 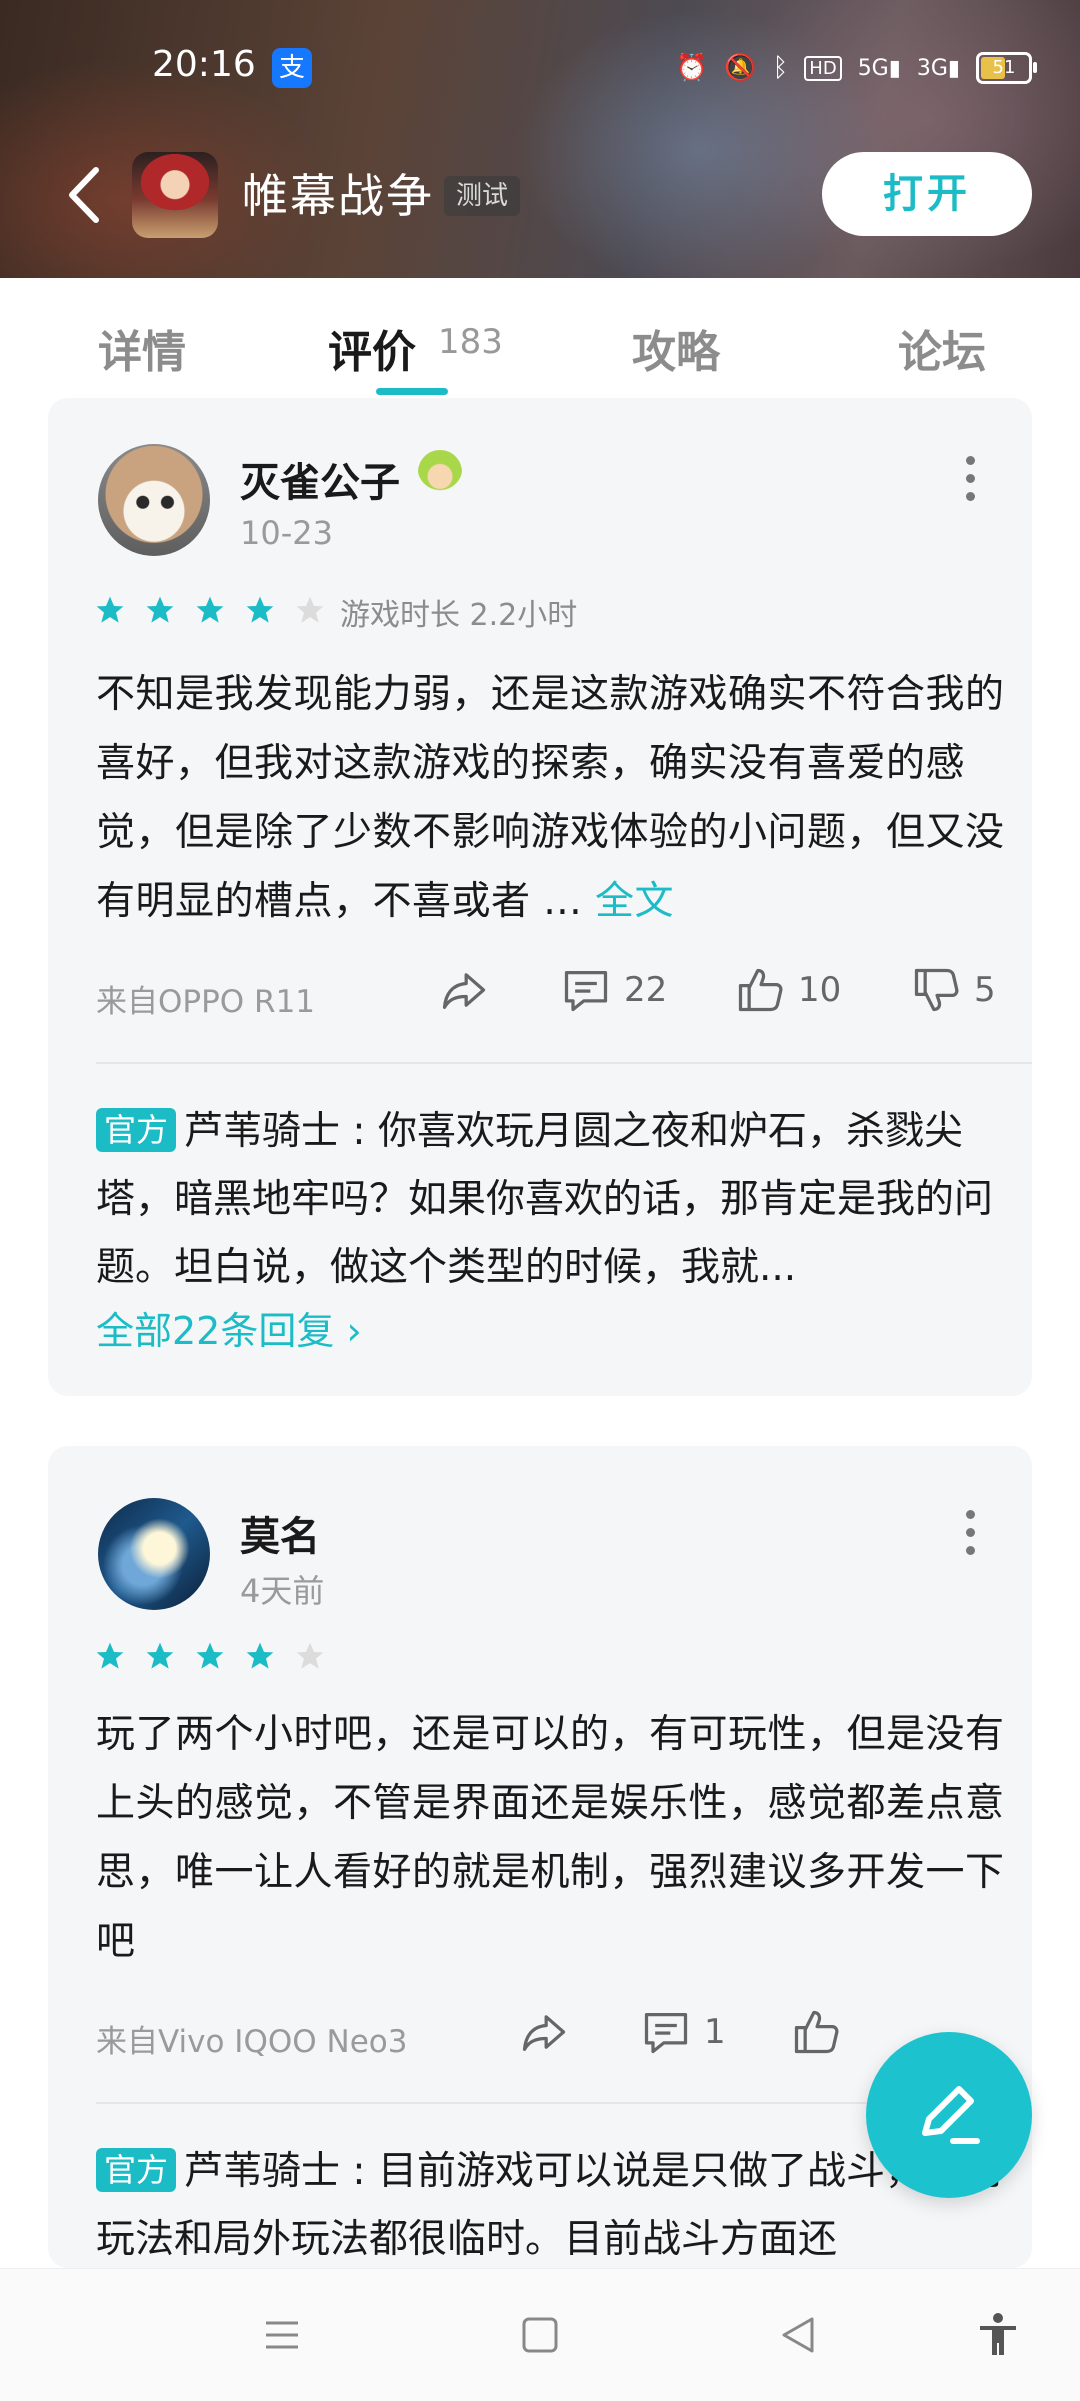 What do you see at coordinates (204, 64) in the screenshot?
I see `status-time: 20:16` at bounding box center [204, 64].